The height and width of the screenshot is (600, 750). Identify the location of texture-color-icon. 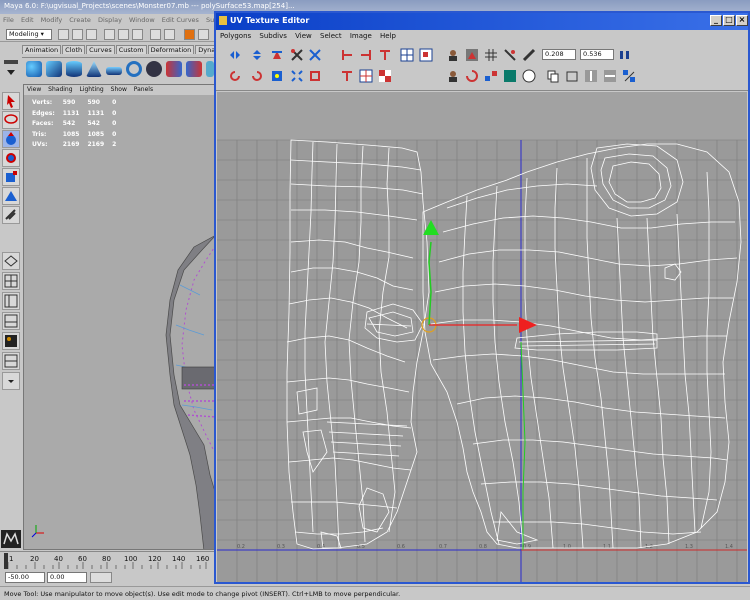
(510, 76).